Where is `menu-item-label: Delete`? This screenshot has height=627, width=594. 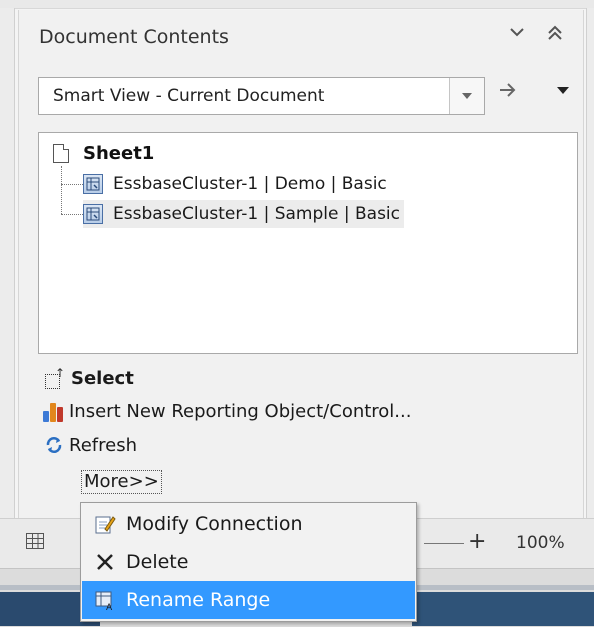
menu-item-label: Delete is located at coordinates (157, 562).